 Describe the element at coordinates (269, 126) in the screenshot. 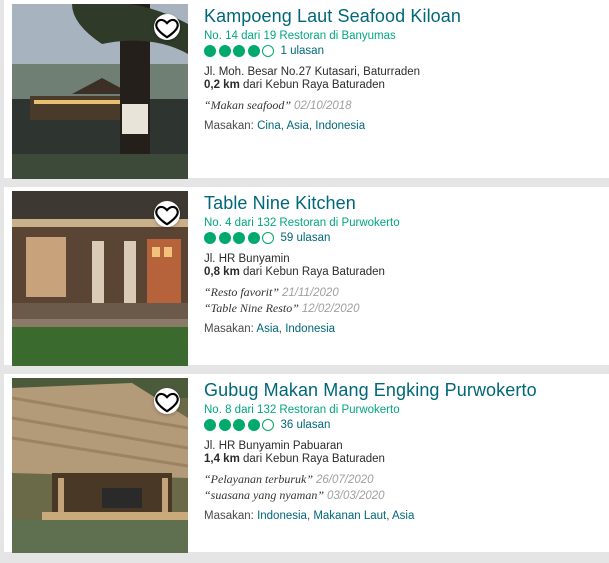

I see `cuisine-link: Cina` at that location.